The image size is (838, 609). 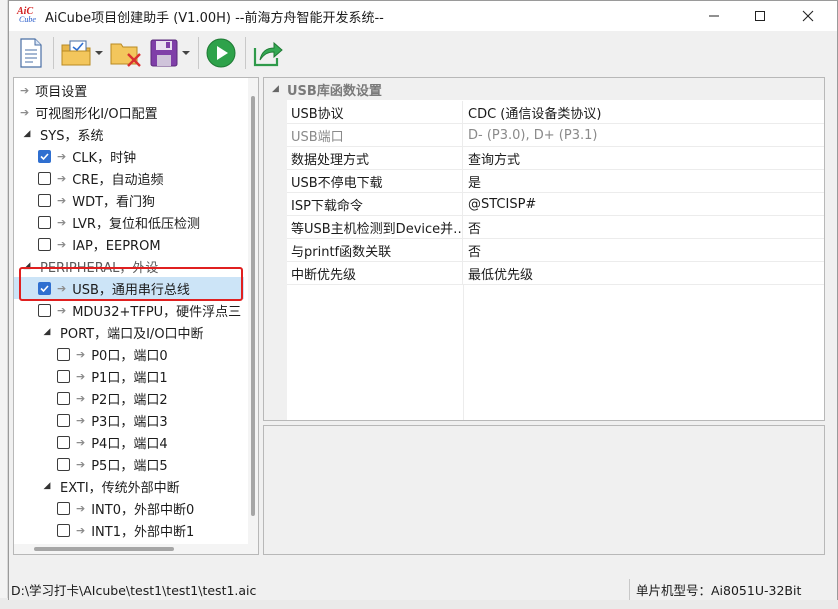 I want to click on tree-item-label: CRE，自动追频, so click(x=118, y=180).